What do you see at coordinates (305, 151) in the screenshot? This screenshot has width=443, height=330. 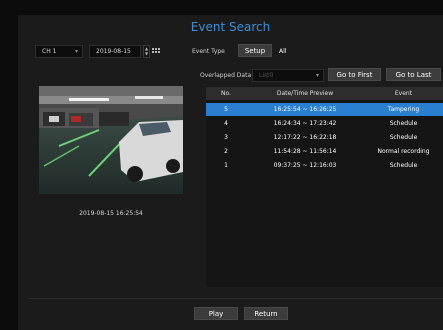 I see `row-time: 11:54:28 ~ 11:56:14` at bounding box center [305, 151].